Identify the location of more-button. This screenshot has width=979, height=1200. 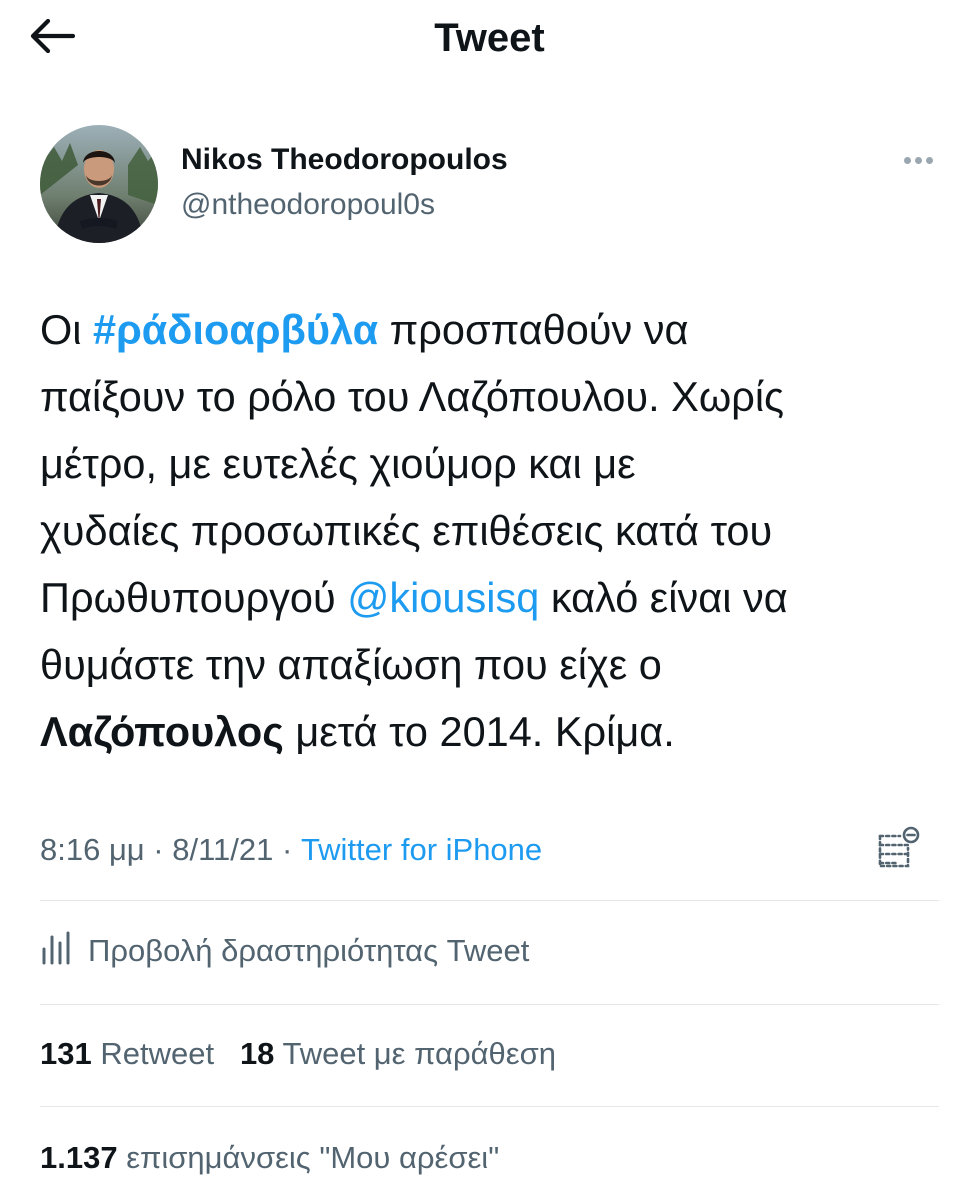
(918, 160).